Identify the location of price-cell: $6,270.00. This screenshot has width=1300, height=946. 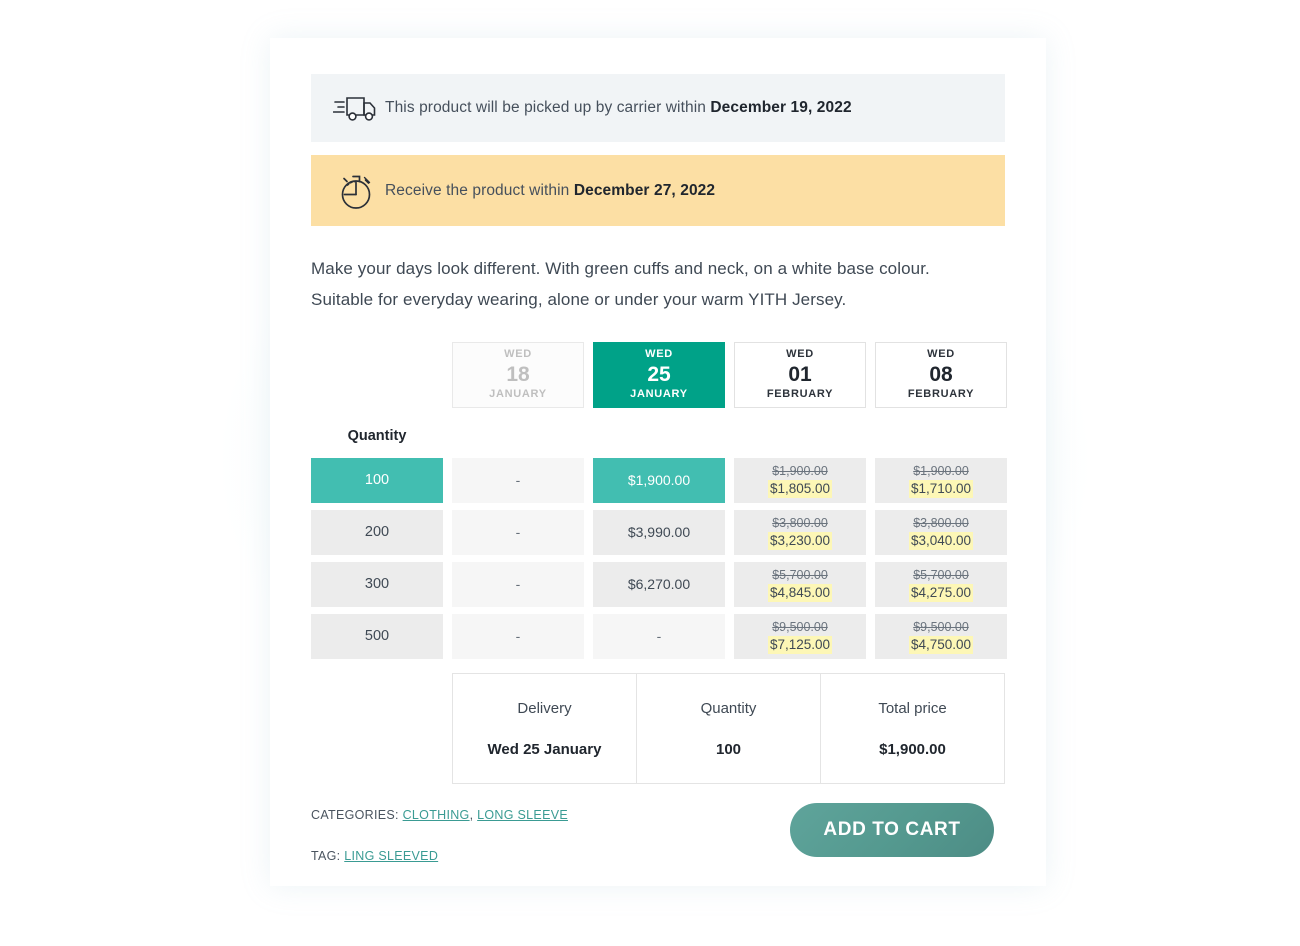
(659, 584).